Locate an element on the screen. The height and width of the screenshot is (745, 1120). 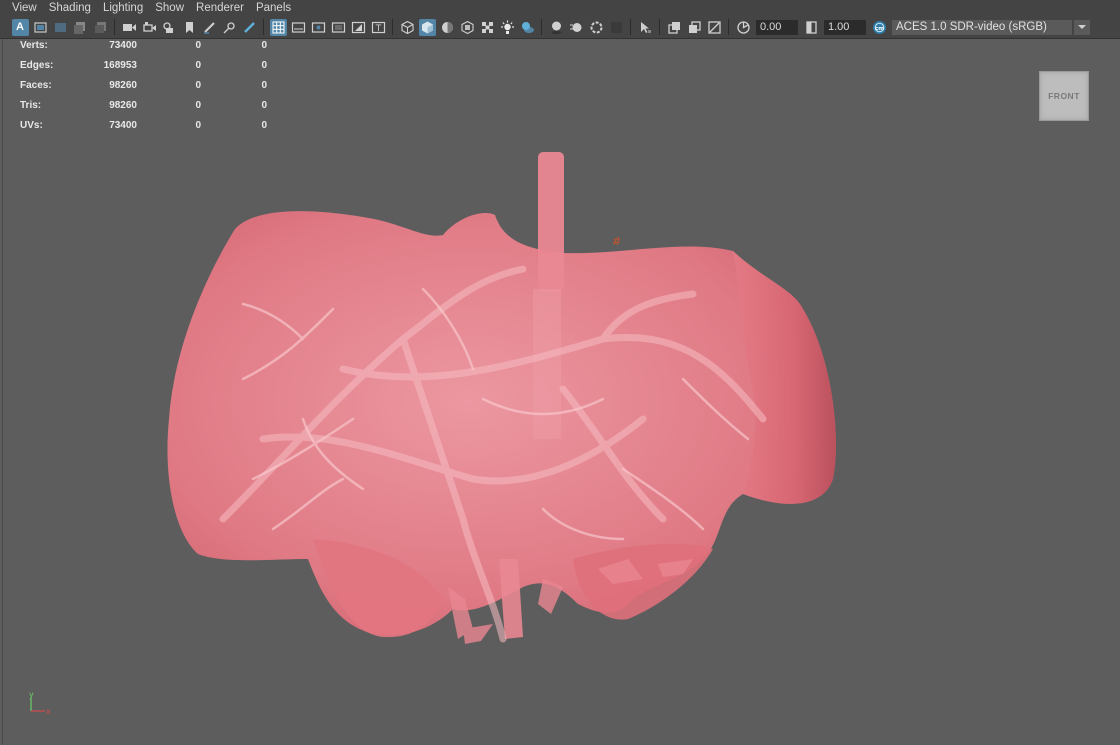
checker-icon is located at coordinates (487, 27).